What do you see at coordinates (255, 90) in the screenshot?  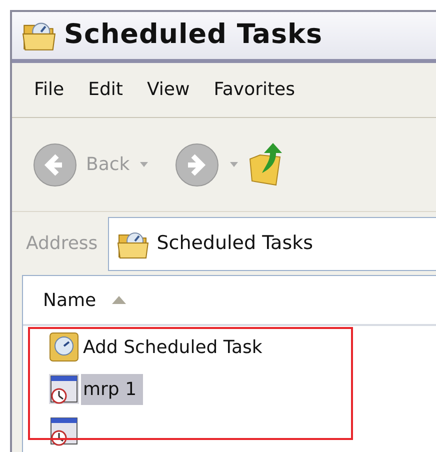 I see `menu-item: Favorites` at bounding box center [255, 90].